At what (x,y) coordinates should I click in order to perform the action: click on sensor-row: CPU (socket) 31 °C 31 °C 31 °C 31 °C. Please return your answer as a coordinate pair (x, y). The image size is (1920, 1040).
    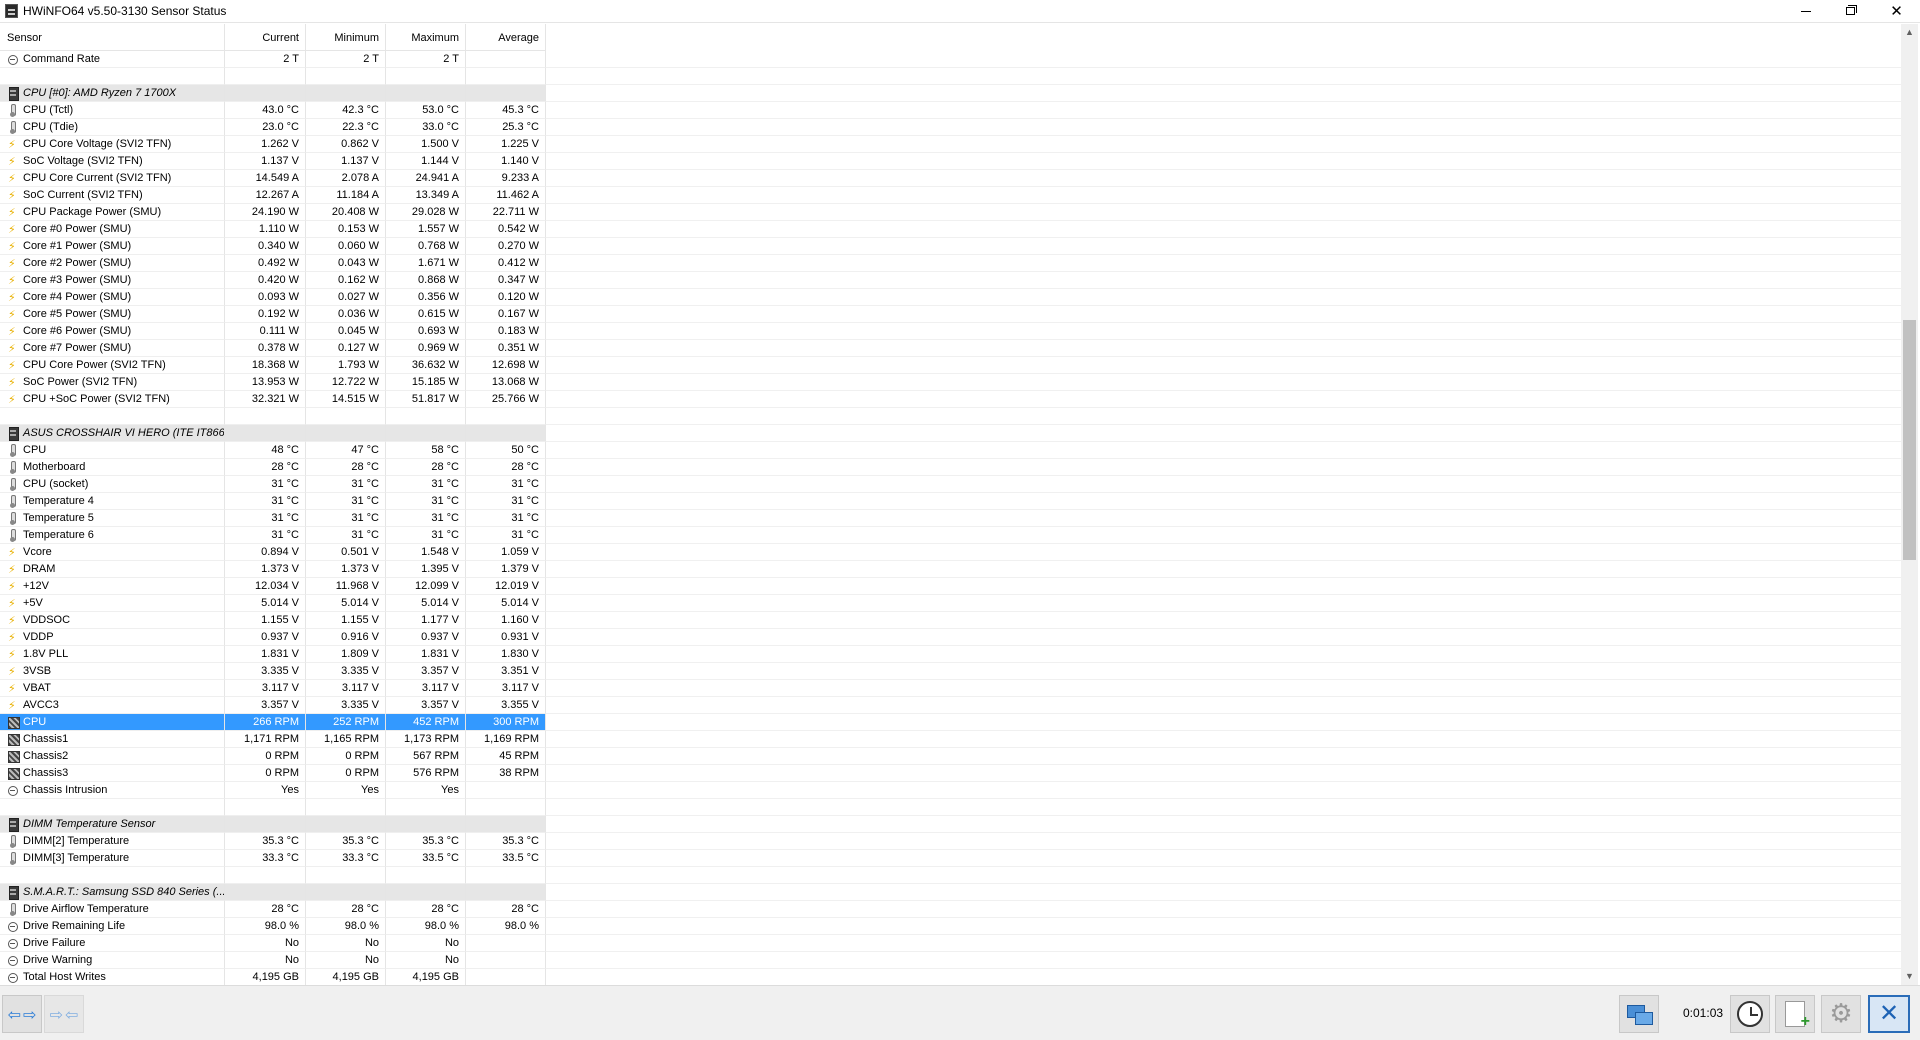
    Looking at the image, I should click on (273, 484).